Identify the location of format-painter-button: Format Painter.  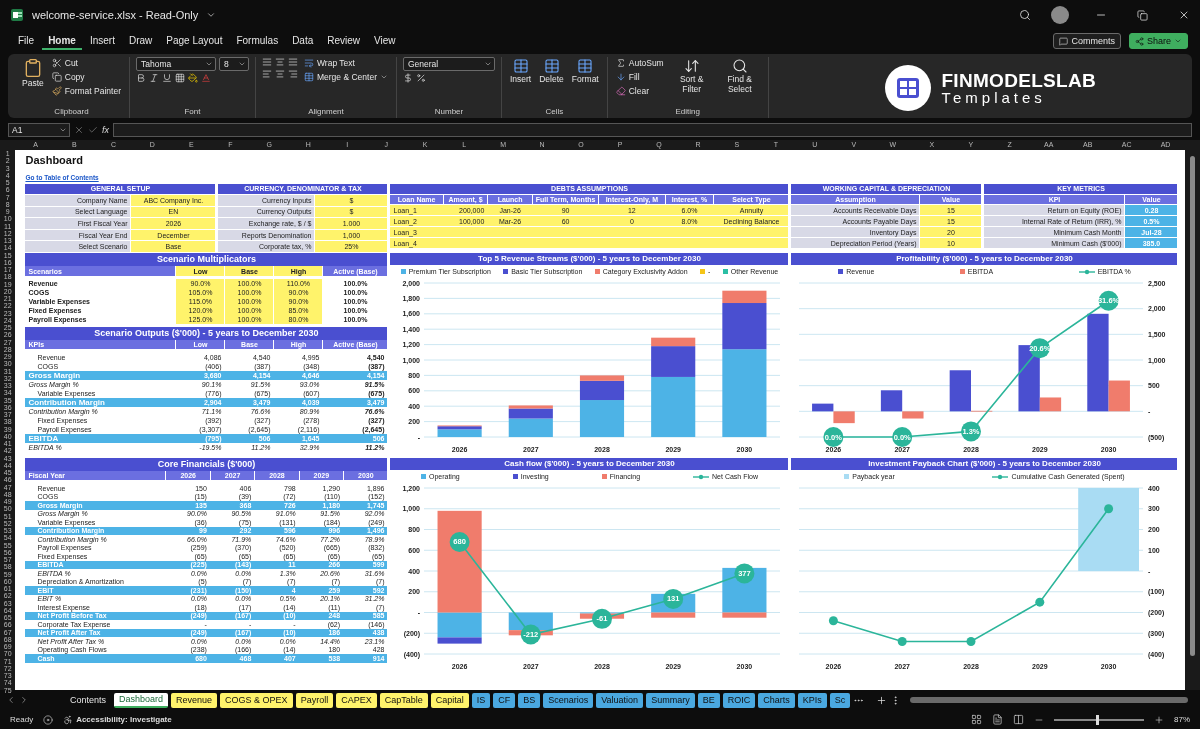
(86, 91).